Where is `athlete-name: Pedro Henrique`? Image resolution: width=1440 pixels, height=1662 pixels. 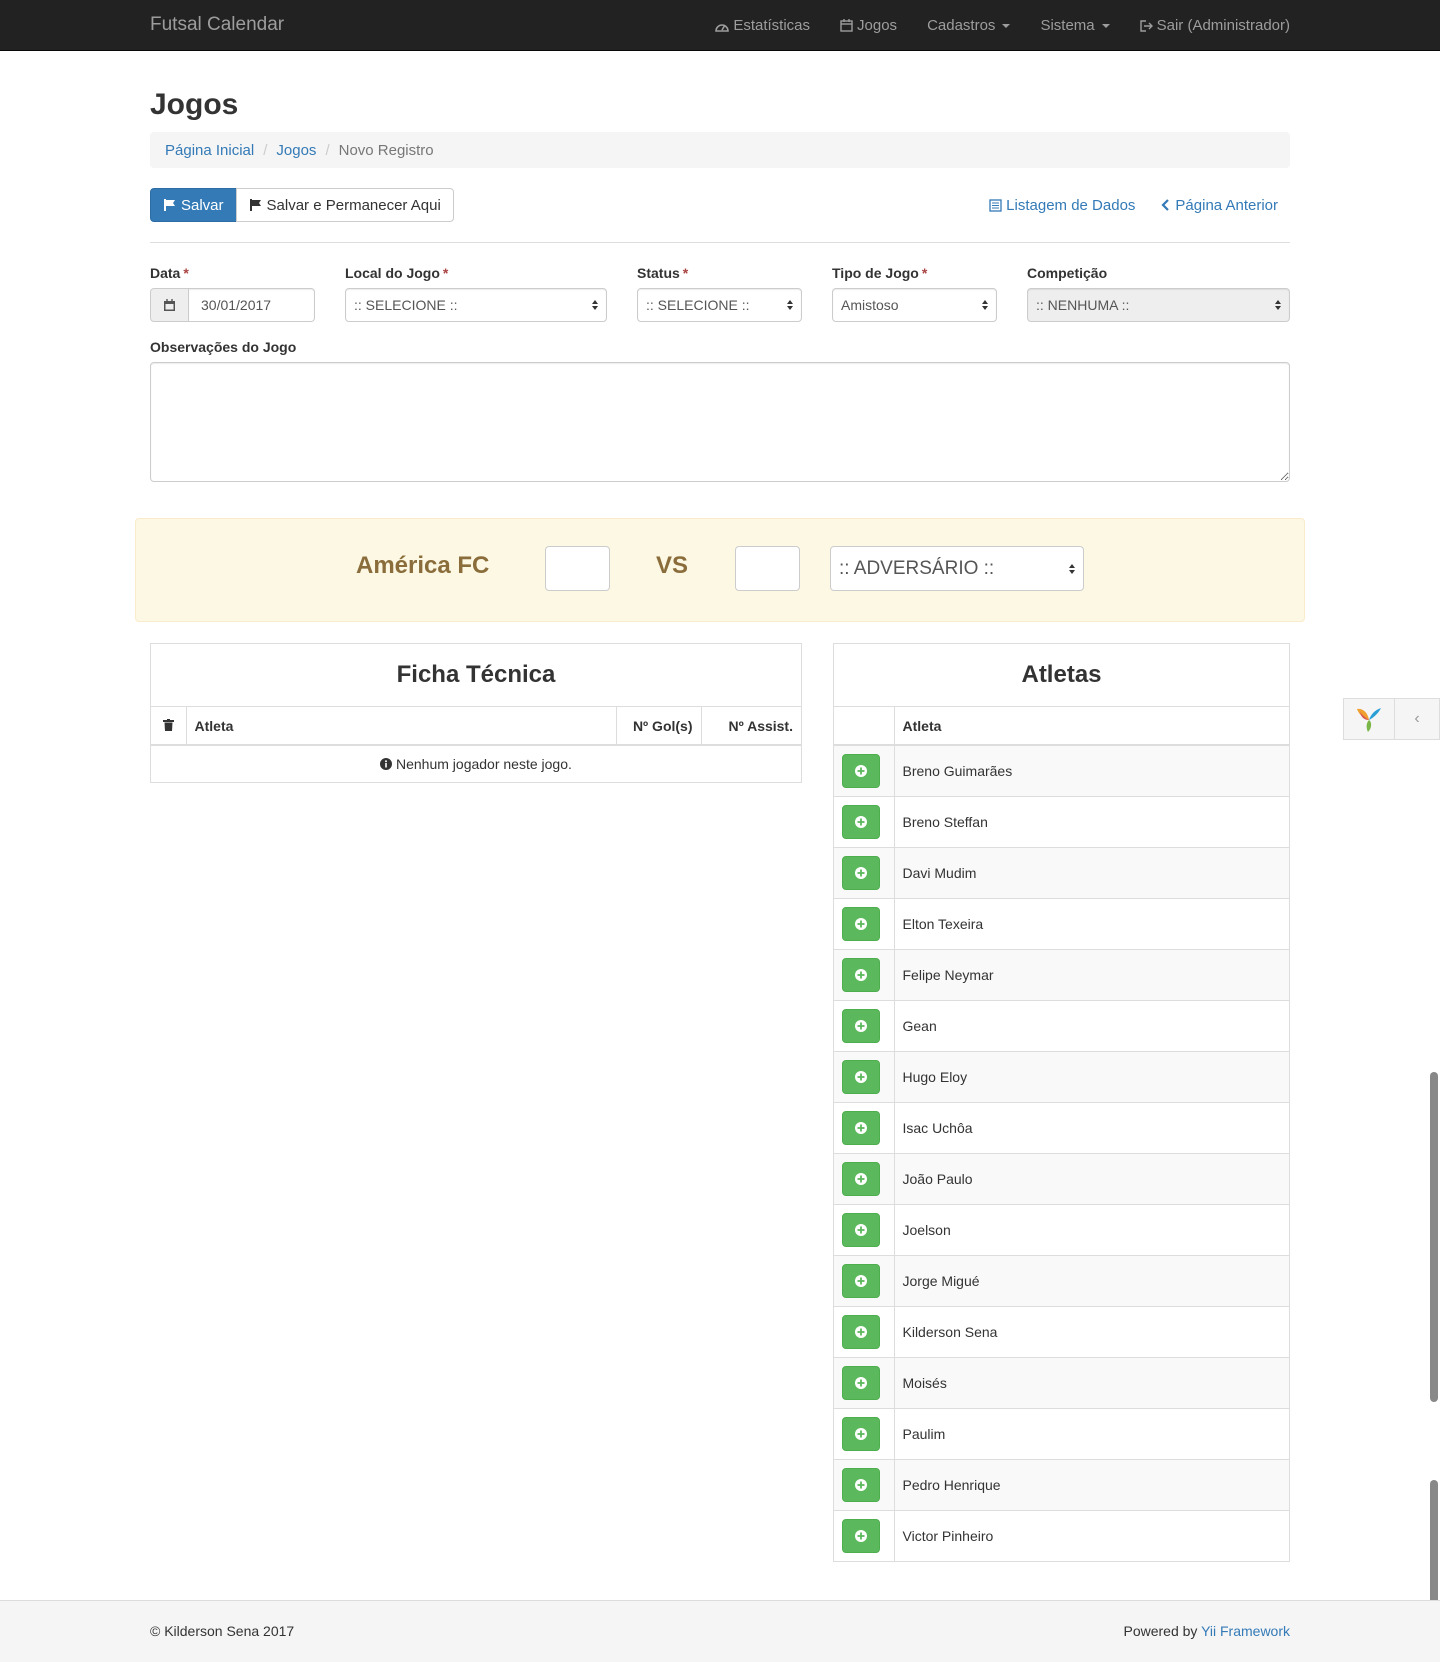
athlete-name: Pedro Henrique is located at coordinates (951, 1484).